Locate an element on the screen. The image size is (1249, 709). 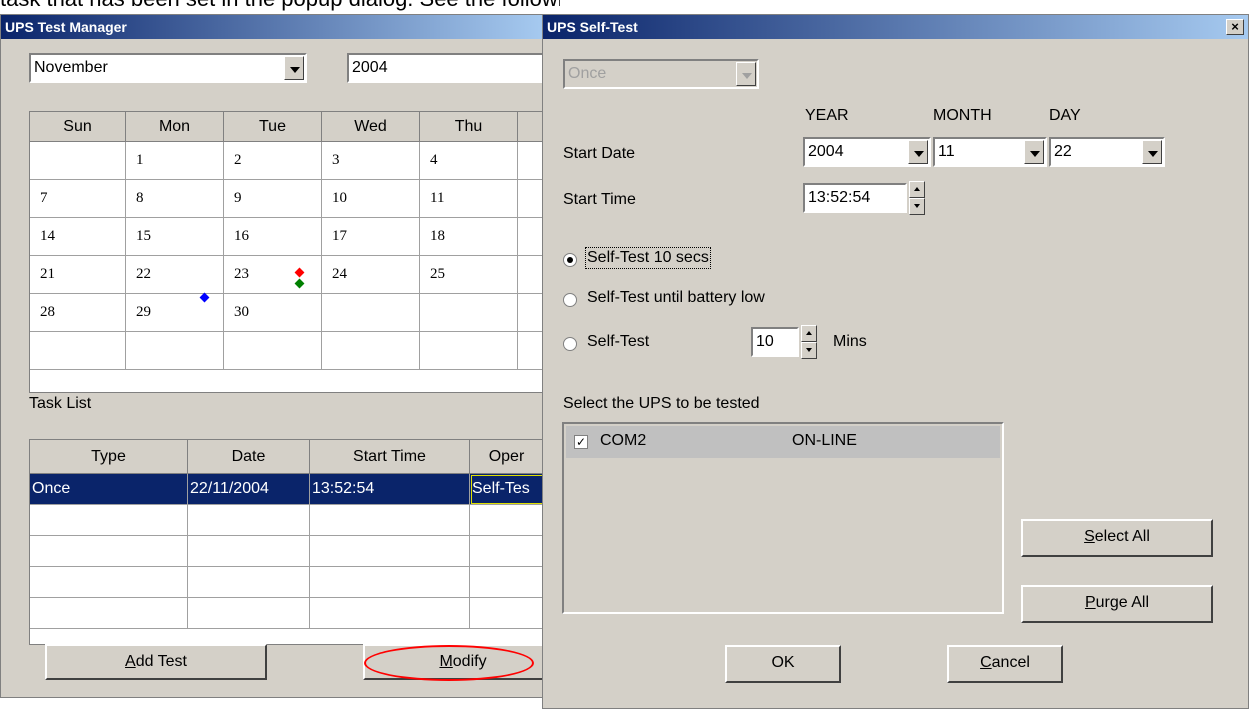
ups-checkbox: ✓ is located at coordinates (581, 442).